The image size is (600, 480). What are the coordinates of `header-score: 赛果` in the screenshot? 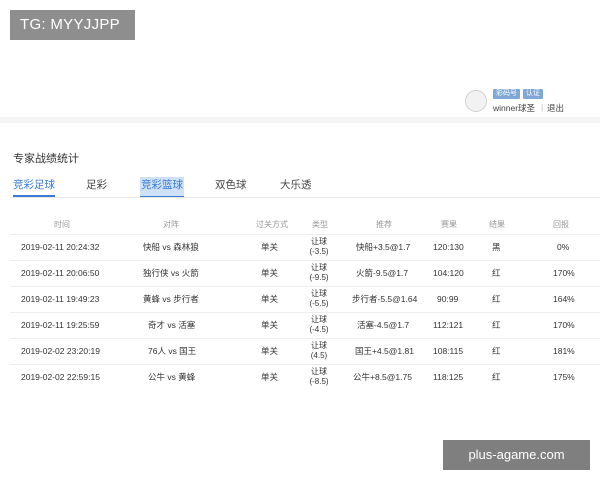 It's located at (449, 224).